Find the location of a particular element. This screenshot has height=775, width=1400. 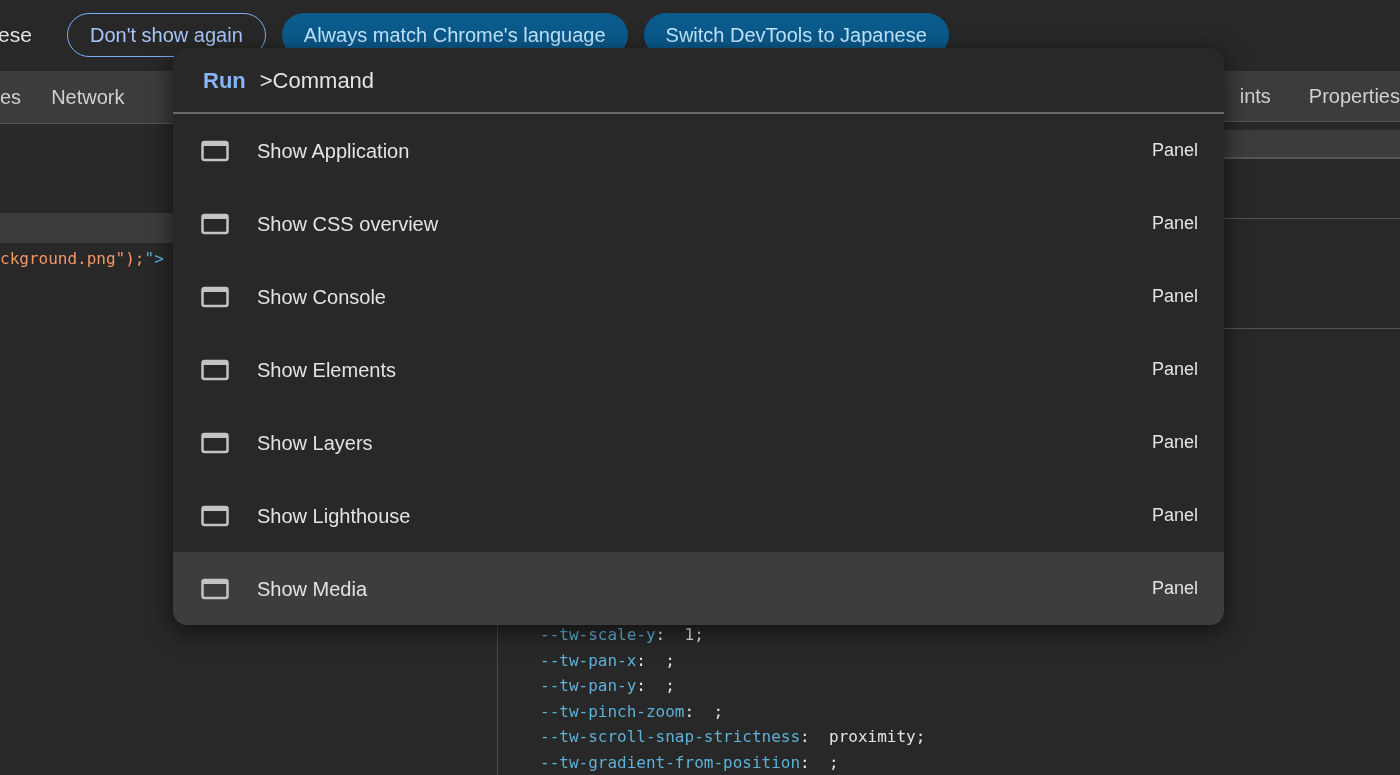

command-item: Show Lighthouse Panel is located at coordinates (698, 515).